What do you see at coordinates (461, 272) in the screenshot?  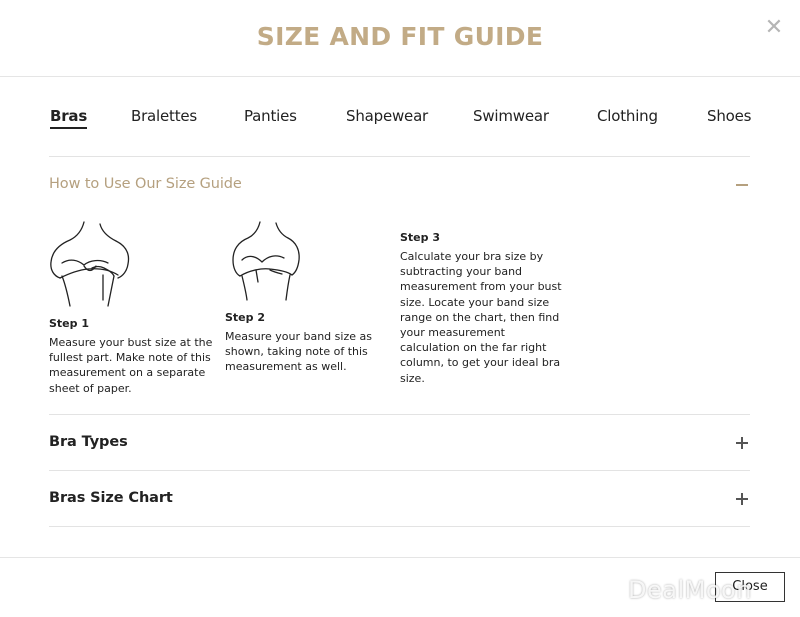 I see `step-3-line: subtracting your band` at bounding box center [461, 272].